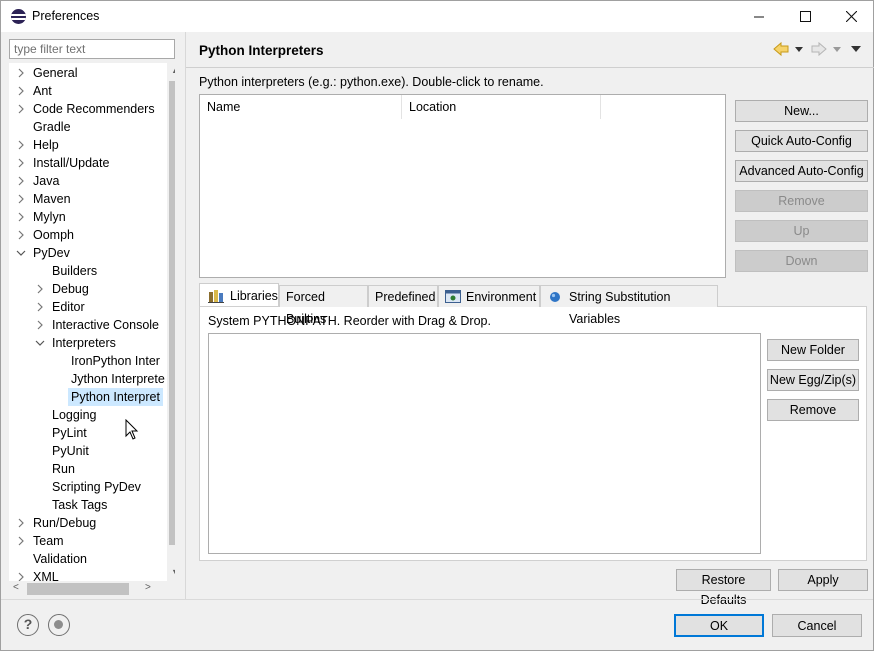 Image resolution: width=874 pixels, height=651 pixels. What do you see at coordinates (719, 625) in the screenshot?
I see `ok-button: OK` at bounding box center [719, 625].